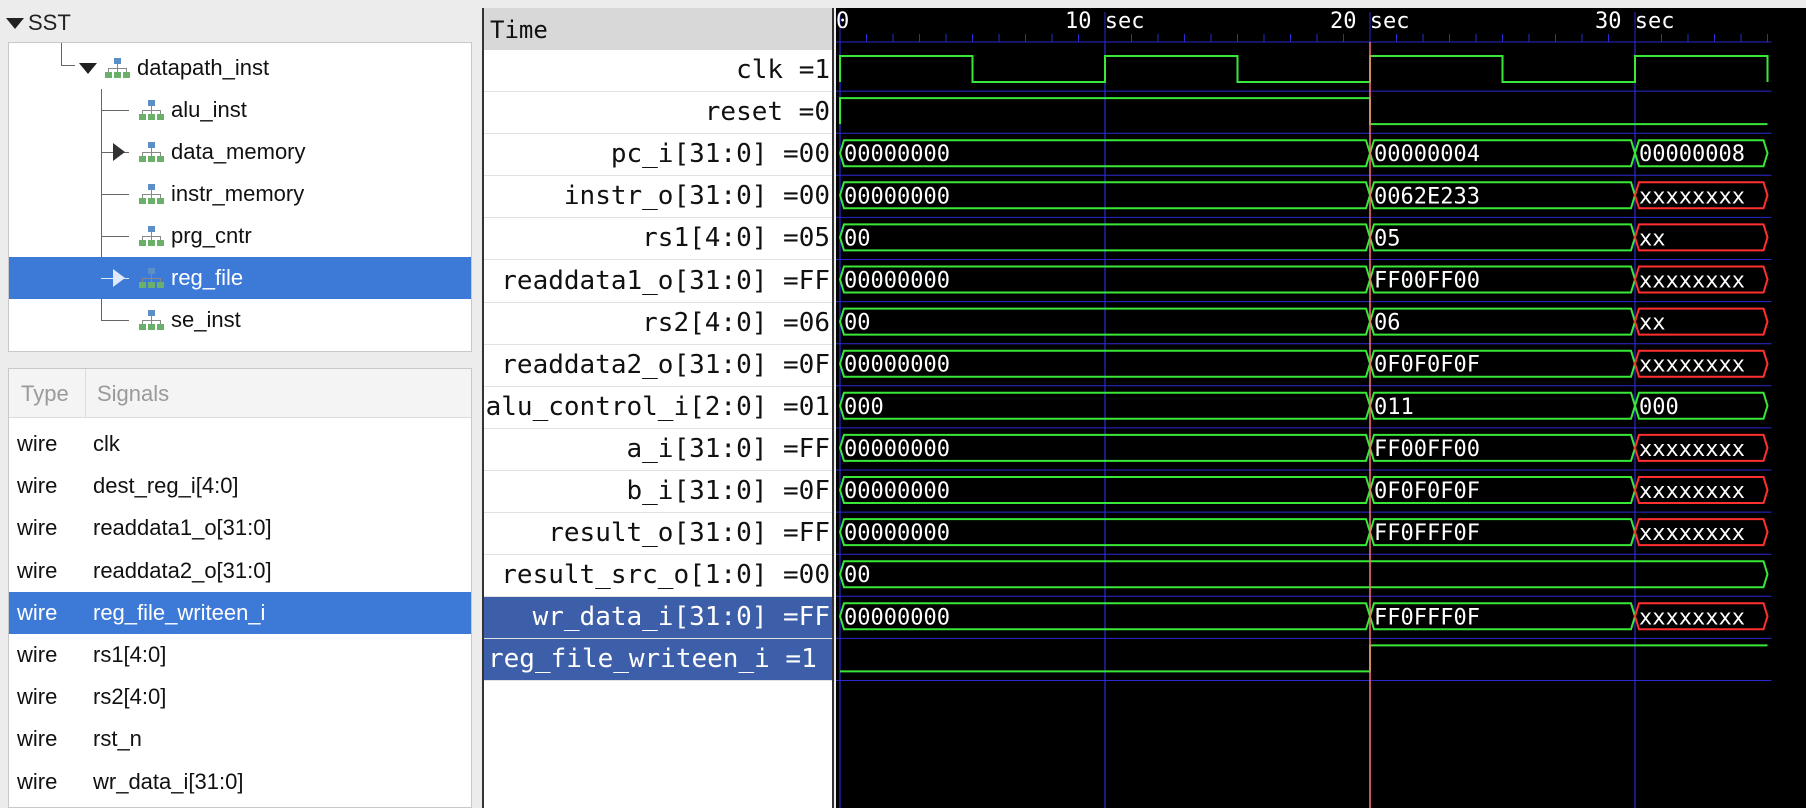 The height and width of the screenshot is (808, 1806). Describe the element at coordinates (240, 444) in the screenshot. I see `signal-list-row: wire clk` at that location.